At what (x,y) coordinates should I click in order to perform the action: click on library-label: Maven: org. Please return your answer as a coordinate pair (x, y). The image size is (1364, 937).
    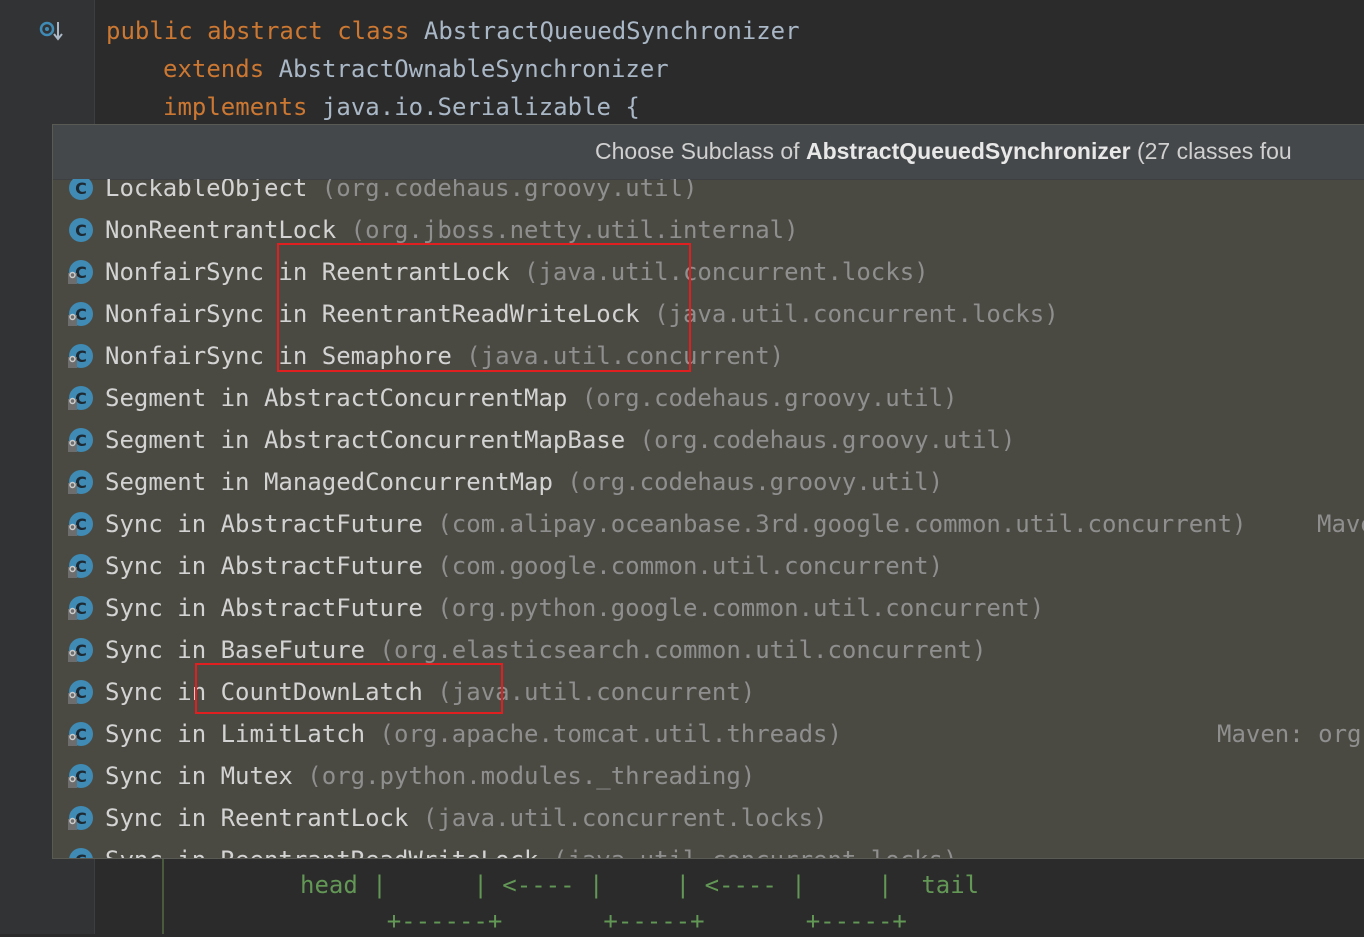
    Looking at the image, I should click on (1289, 734).